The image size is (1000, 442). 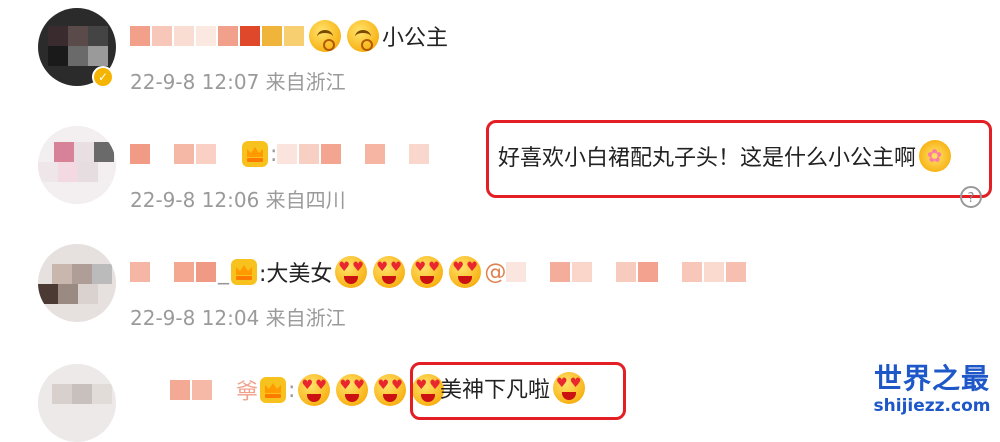 I want to click on comment-line: :, so click(x=280, y=154).